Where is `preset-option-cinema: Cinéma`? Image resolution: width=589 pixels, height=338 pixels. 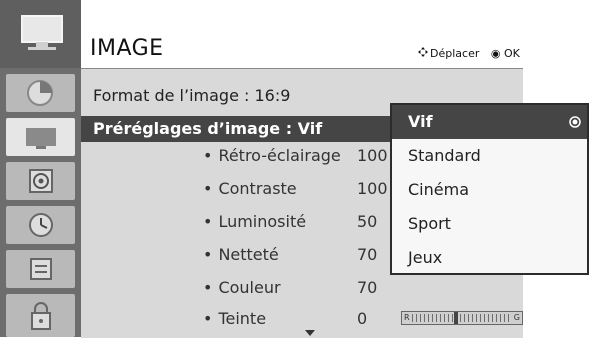 preset-option-cinema: Cinéma is located at coordinates (489, 190).